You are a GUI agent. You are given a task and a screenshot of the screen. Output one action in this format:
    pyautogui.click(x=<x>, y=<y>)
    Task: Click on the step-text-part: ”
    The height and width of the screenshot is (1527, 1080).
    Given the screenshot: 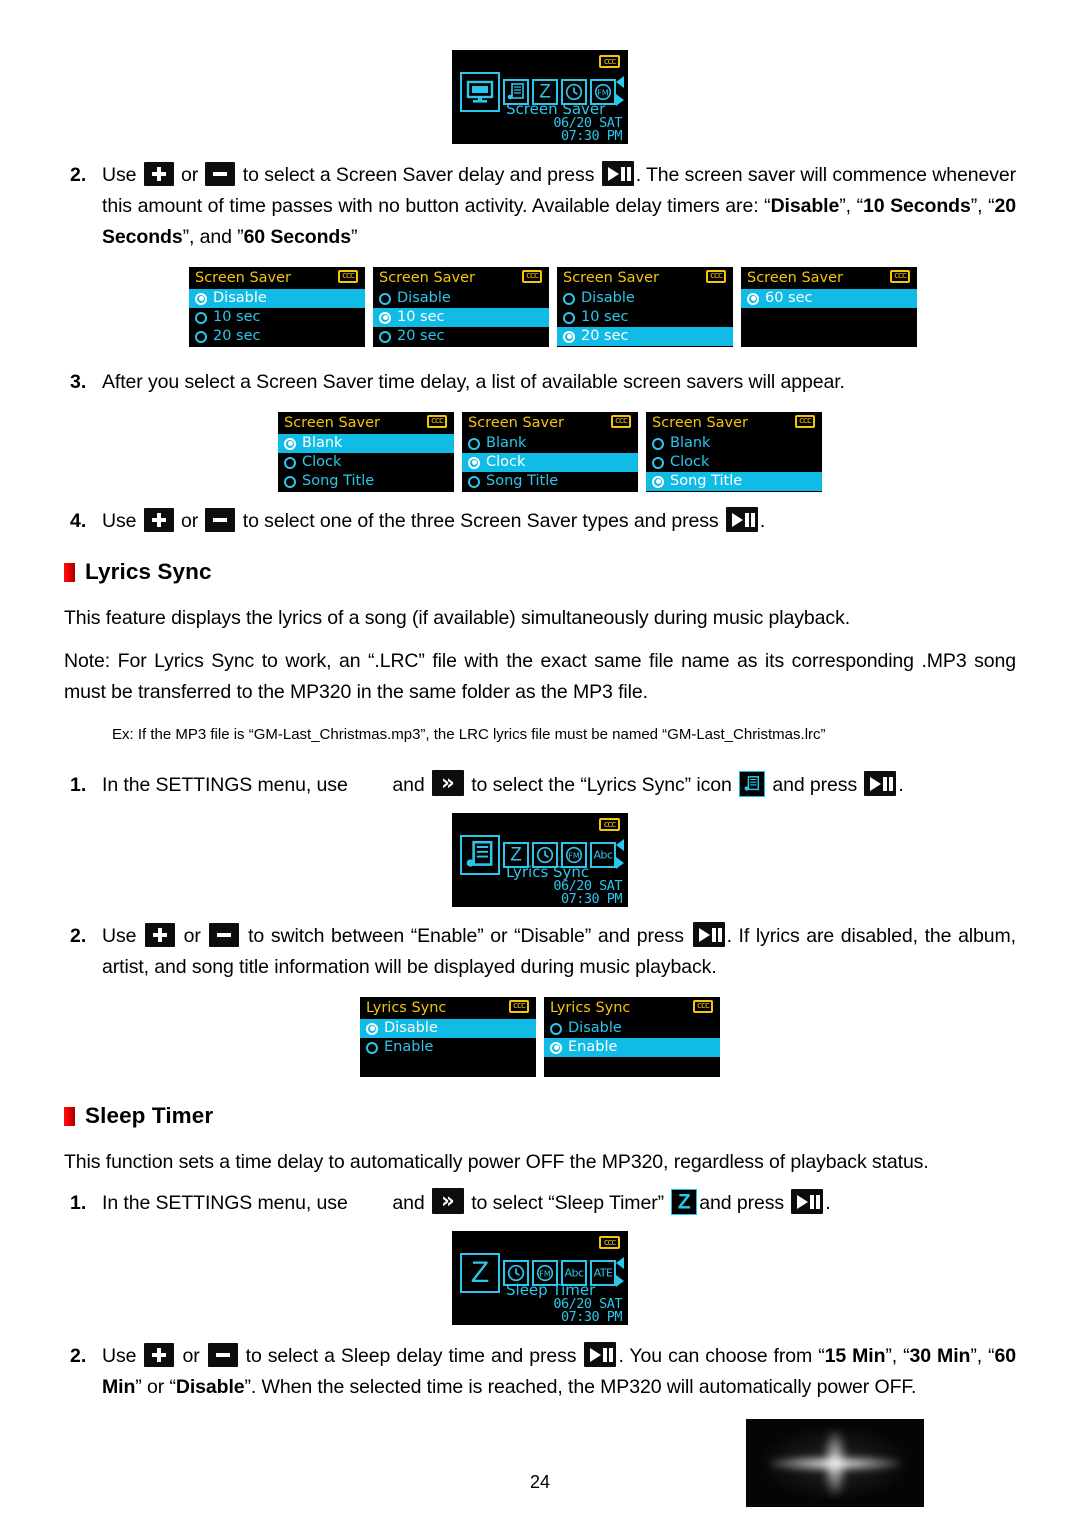 What is the action you would take?
    pyautogui.click(x=354, y=237)
    